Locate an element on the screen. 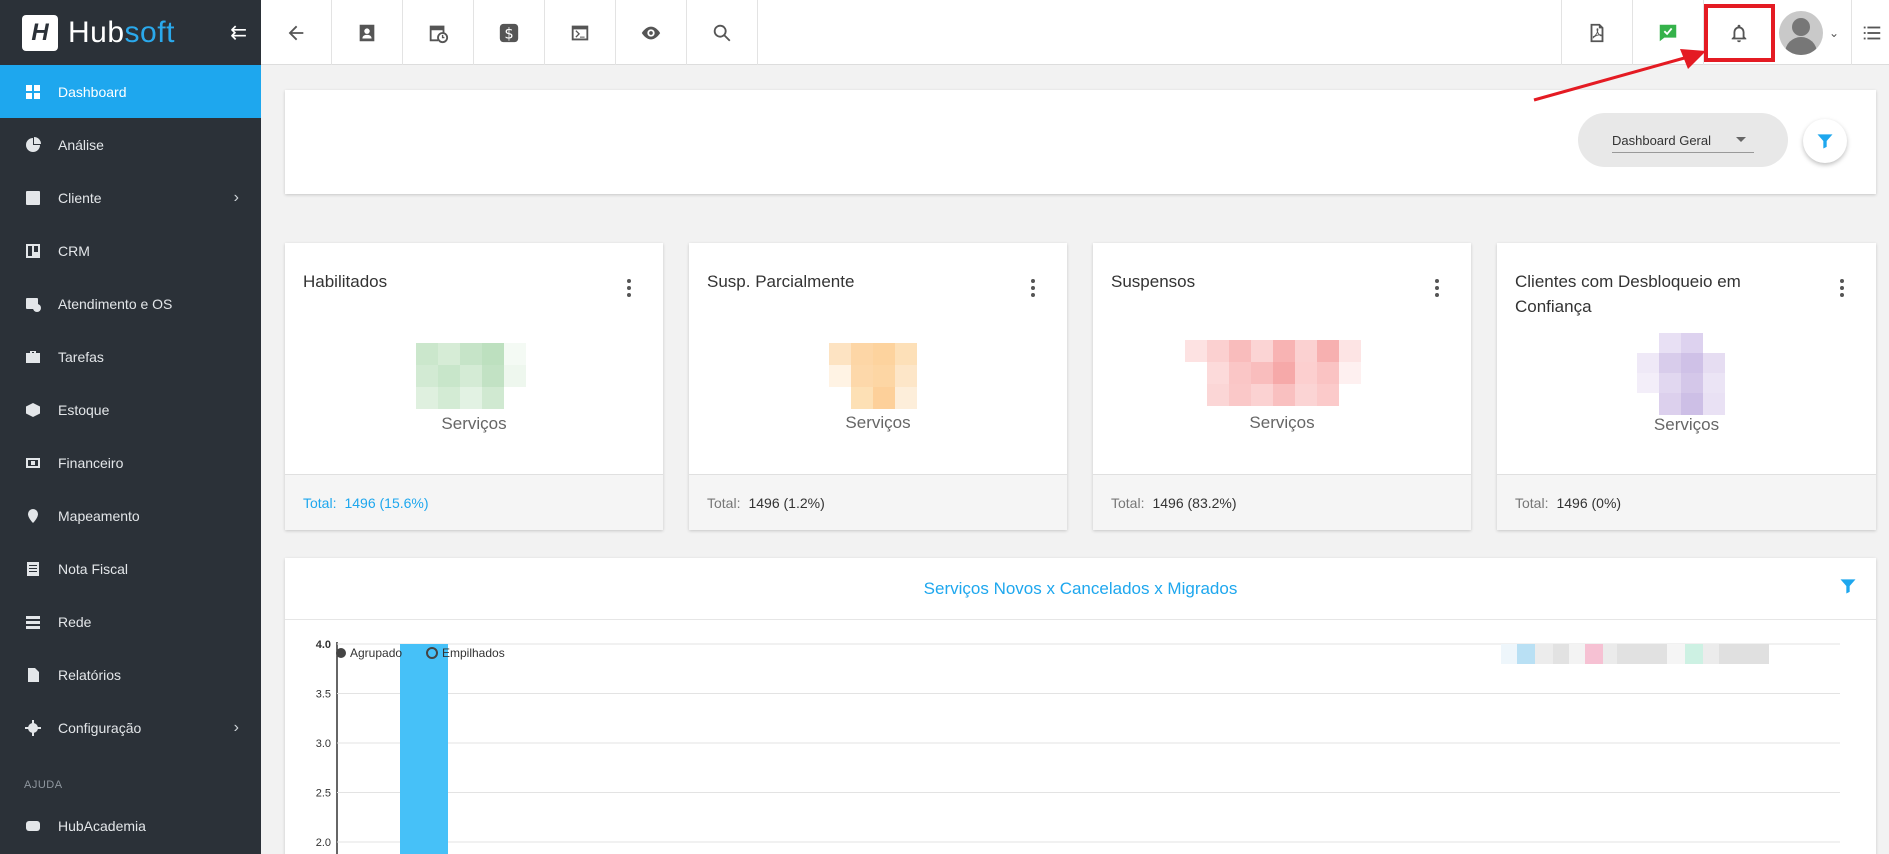  sidebar-item-estoque: Estoque is located at coordinates (130, 409).